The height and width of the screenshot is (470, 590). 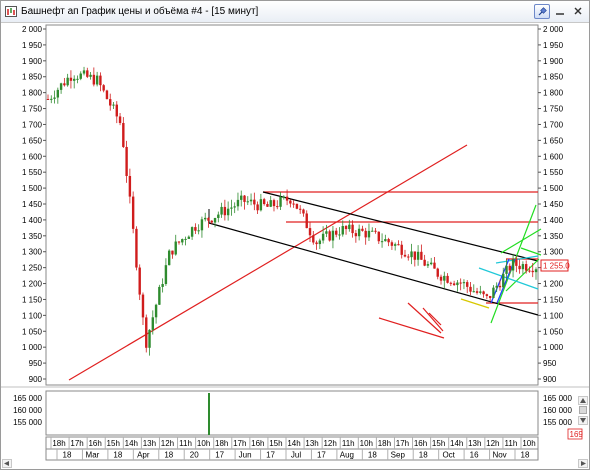 I want to click on price-tick-label-left: 1 550, so click(x=32, y=172).